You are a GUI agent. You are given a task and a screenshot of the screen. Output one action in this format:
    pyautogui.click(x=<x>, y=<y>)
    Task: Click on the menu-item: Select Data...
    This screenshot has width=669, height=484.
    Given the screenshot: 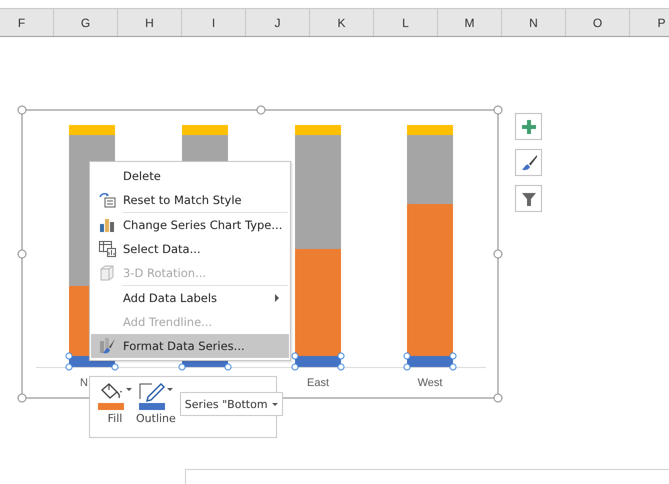 What is the action you would take?
    pyautogui.click(x=190, y=249)
    